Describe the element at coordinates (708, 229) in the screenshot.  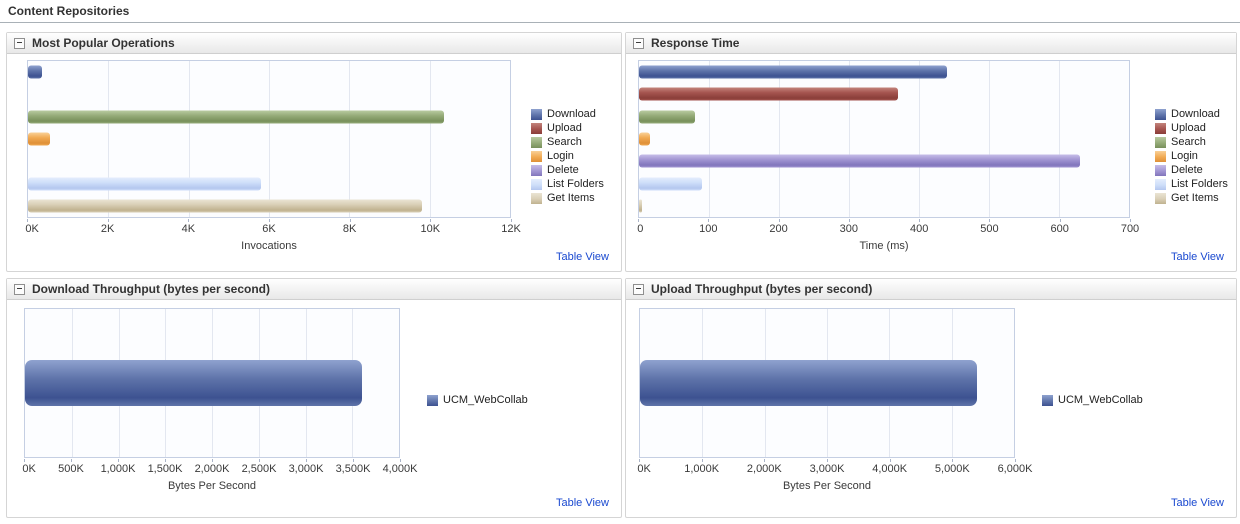
I see `x-tick-label: 100` at that location.